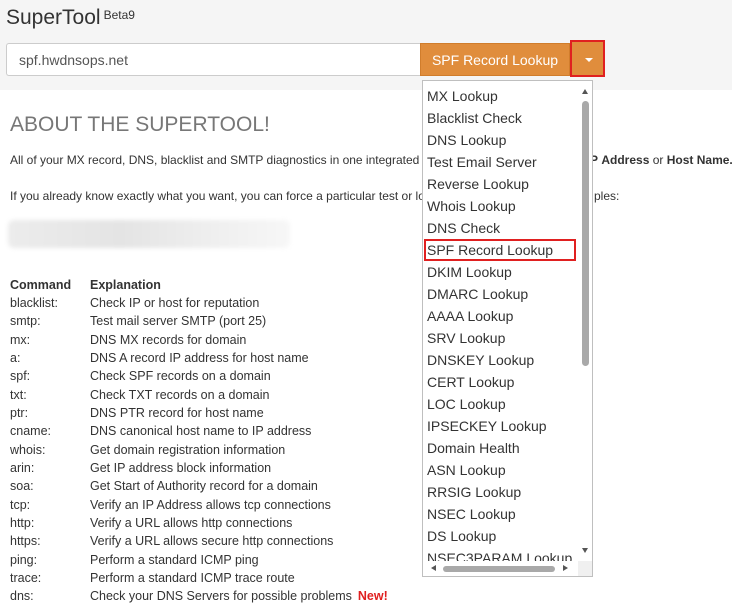  I want to click on col-explanation: Explanation, so click(125, 285).